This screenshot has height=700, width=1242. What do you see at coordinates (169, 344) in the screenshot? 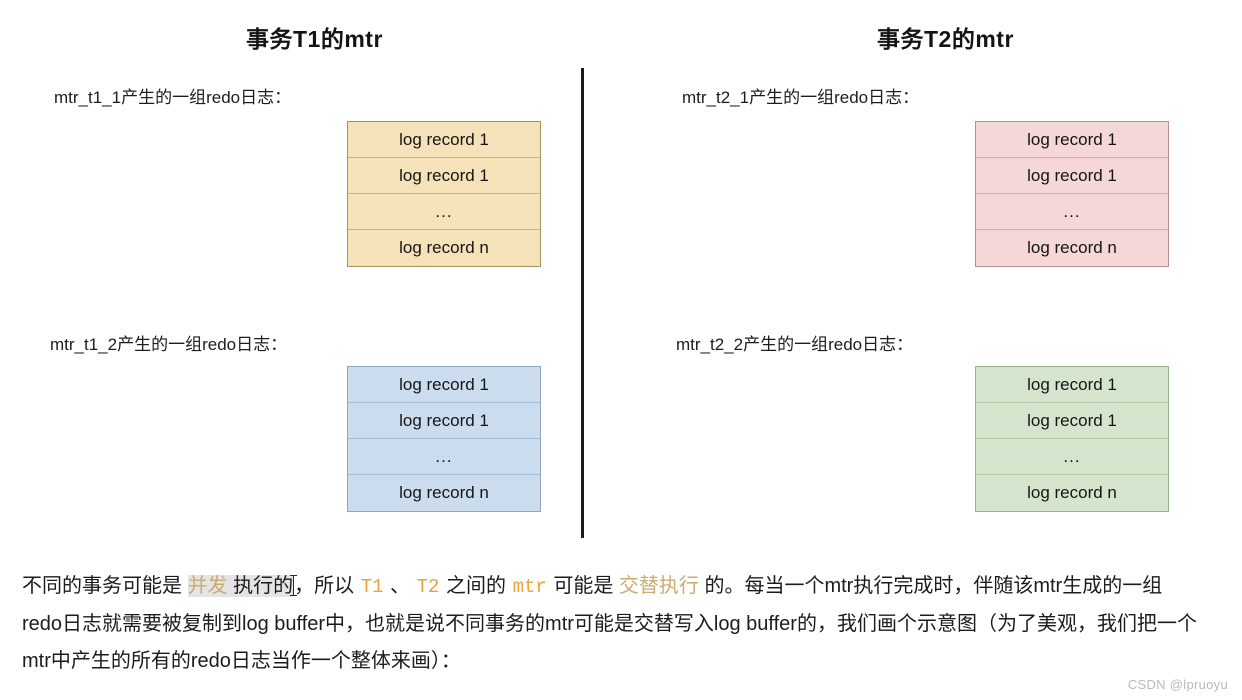
I see `group-label-mtr-t1-2: mtr_t1_2产生的一组redo日志：` at bounding box center [169, 344].